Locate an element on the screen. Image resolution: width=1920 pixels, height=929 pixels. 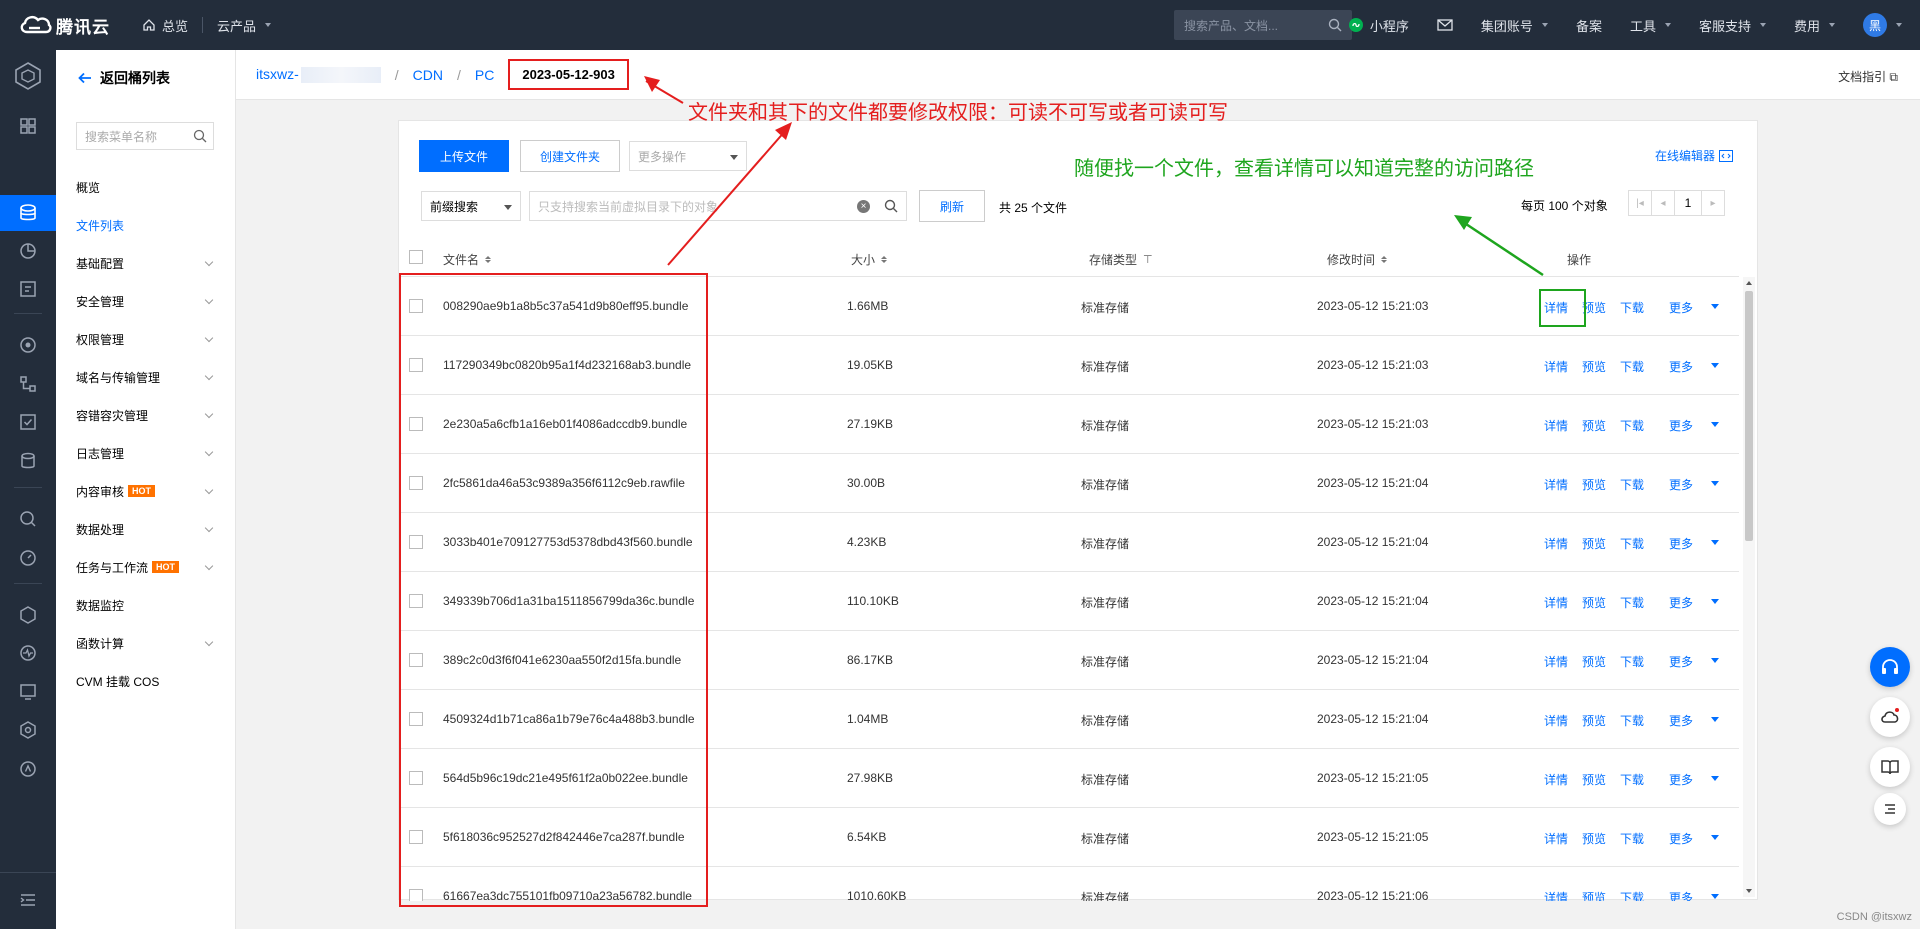
hexagon-icon is located at coordinates (28, 615).